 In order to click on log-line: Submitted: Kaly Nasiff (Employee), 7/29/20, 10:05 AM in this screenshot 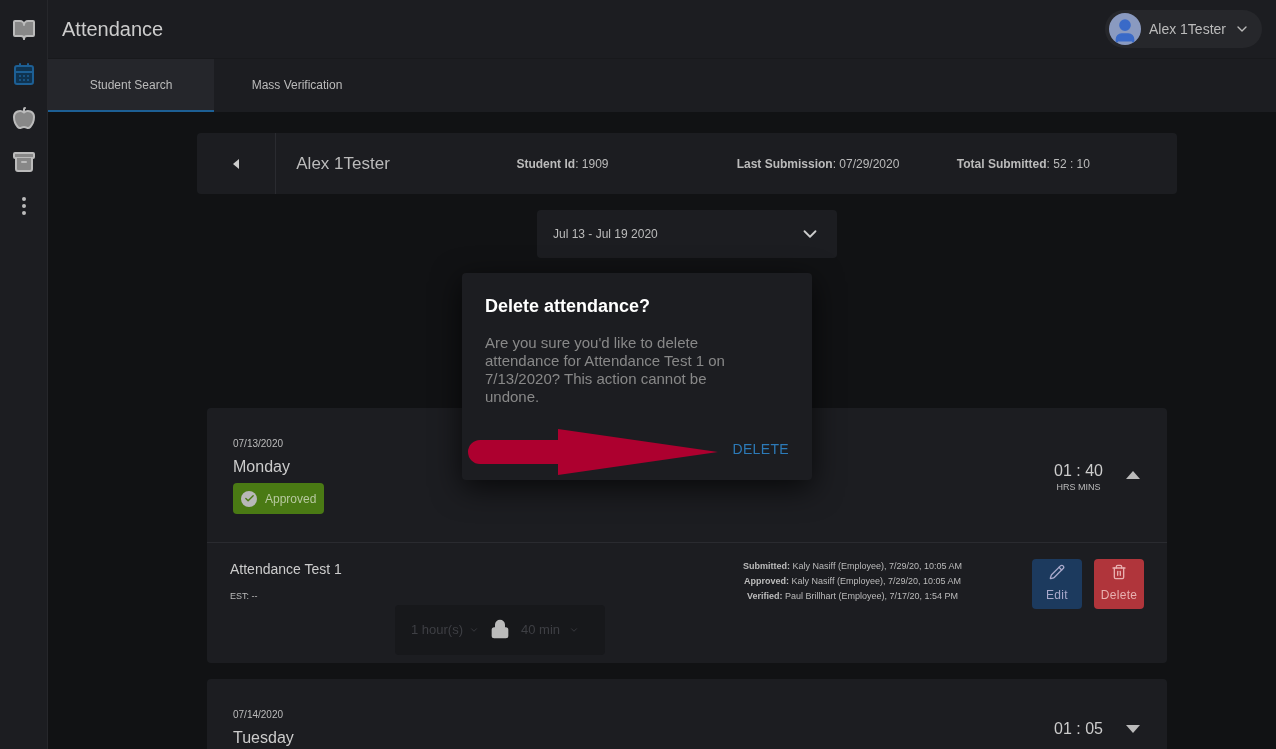, I will do `click(852, 566)`.